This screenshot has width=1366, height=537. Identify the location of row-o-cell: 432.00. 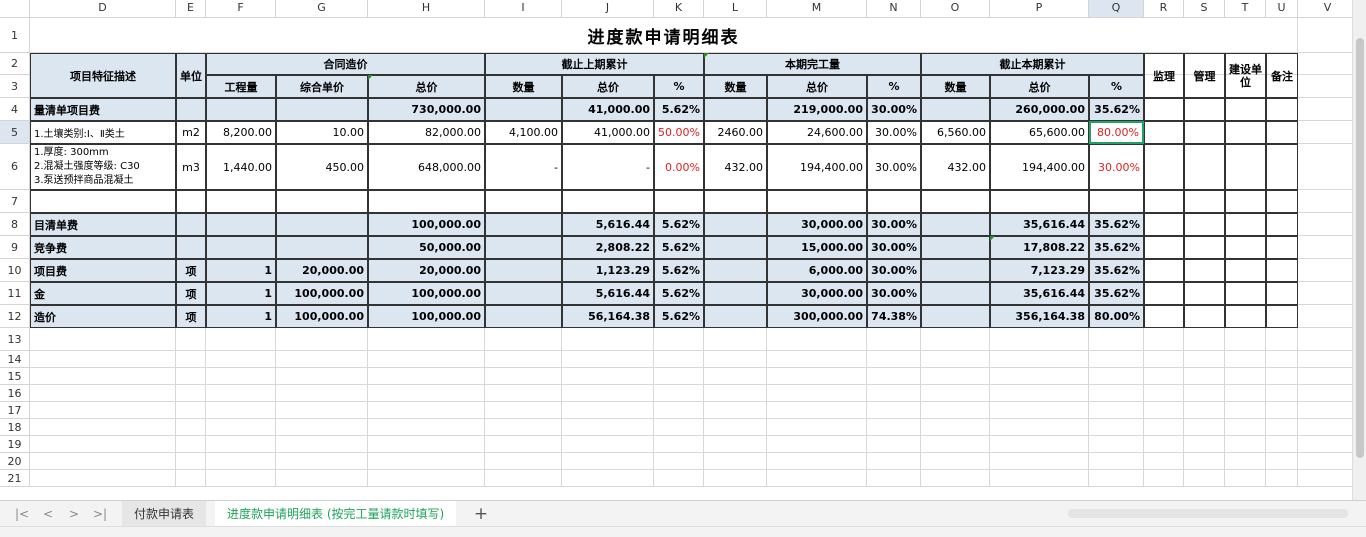
(955, 167).